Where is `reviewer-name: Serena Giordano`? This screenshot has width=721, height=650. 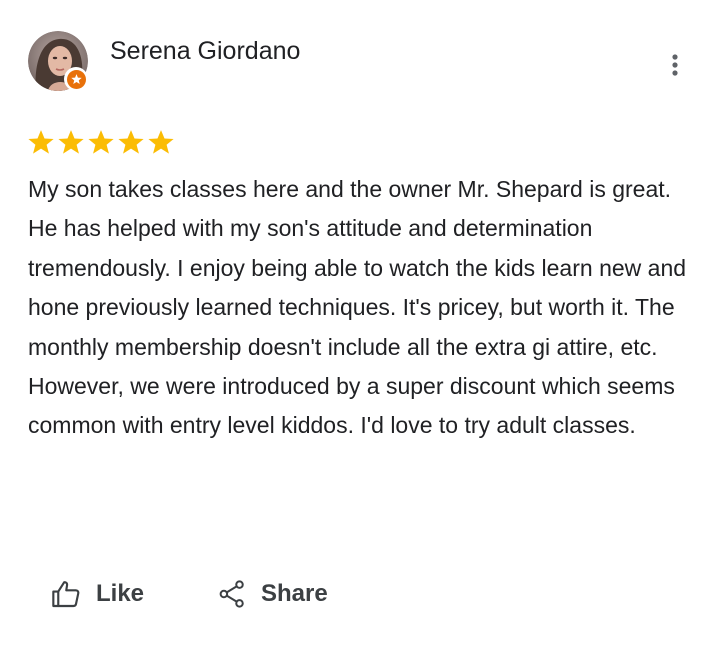 reviewer-name: Serena Giordano is located at coordinates (205, 51).